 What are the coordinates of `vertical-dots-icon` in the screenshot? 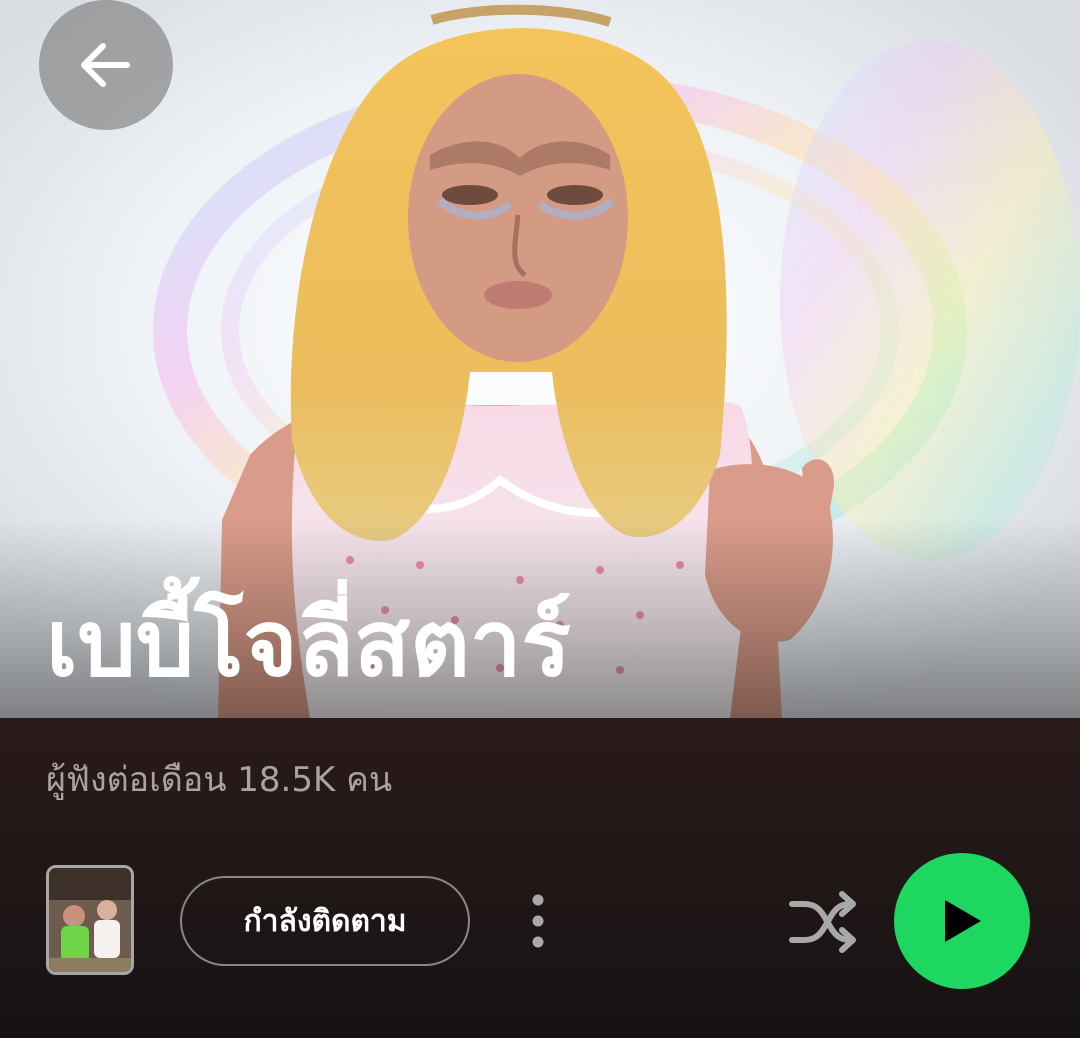 It's located at (538, 921).